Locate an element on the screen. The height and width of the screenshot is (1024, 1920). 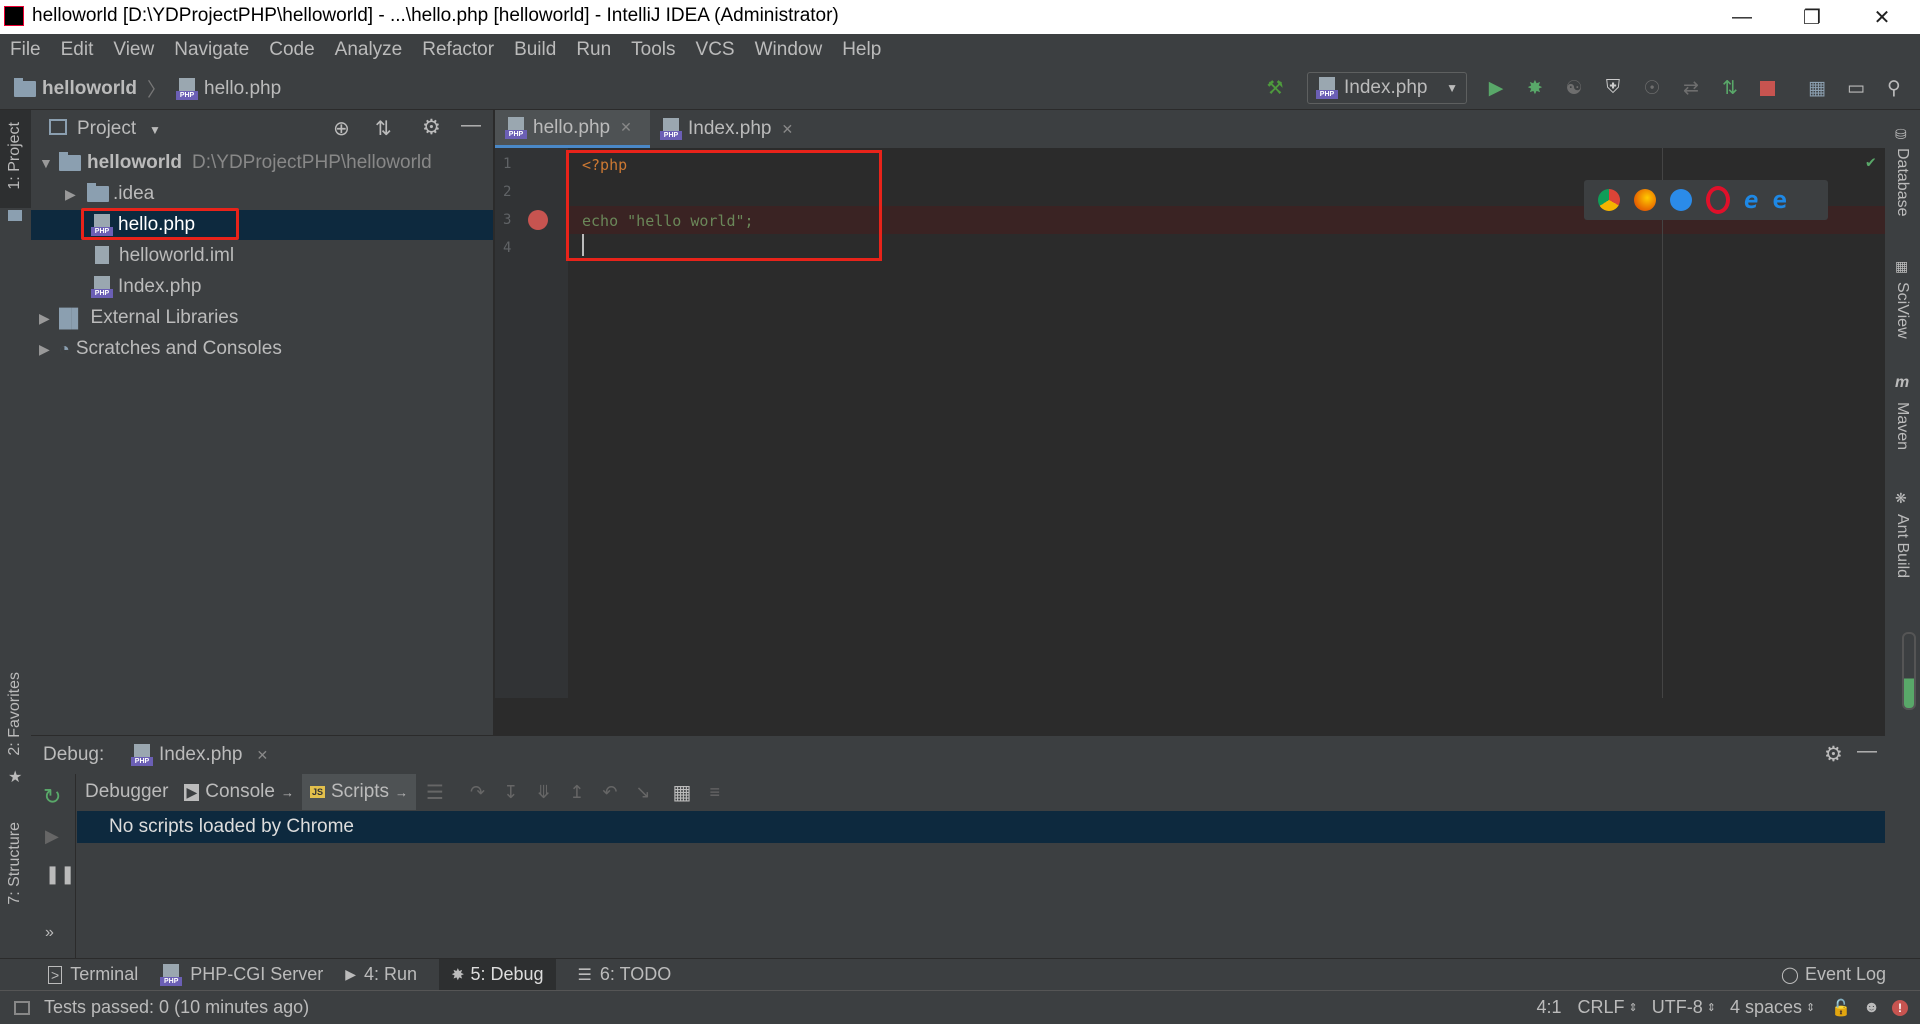
tool-tab-todo: ☰ 6: TODO is located at coordinates (625, 974).